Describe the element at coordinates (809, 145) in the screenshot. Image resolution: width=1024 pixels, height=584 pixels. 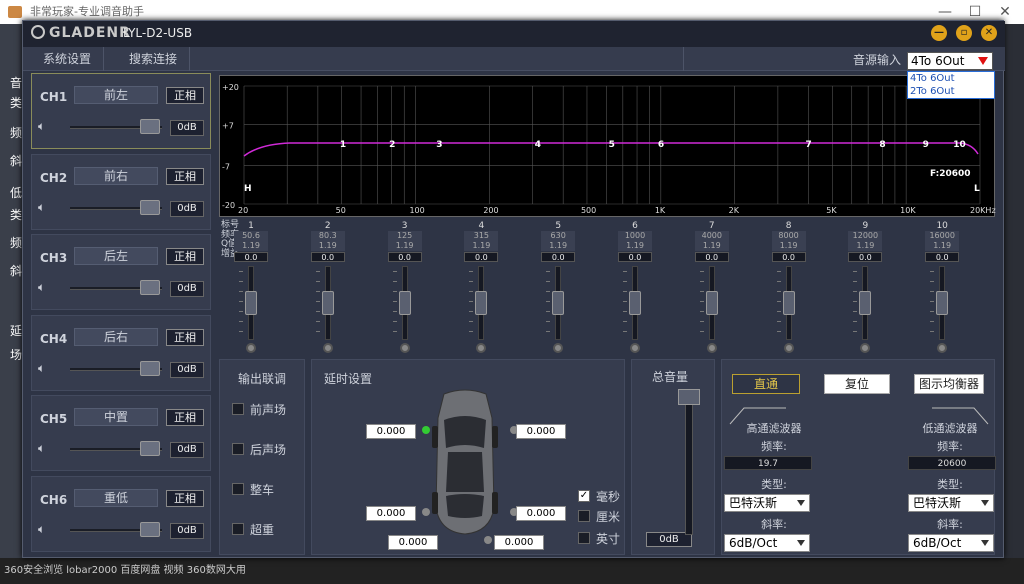
I see `band-marker: 7` at that location.